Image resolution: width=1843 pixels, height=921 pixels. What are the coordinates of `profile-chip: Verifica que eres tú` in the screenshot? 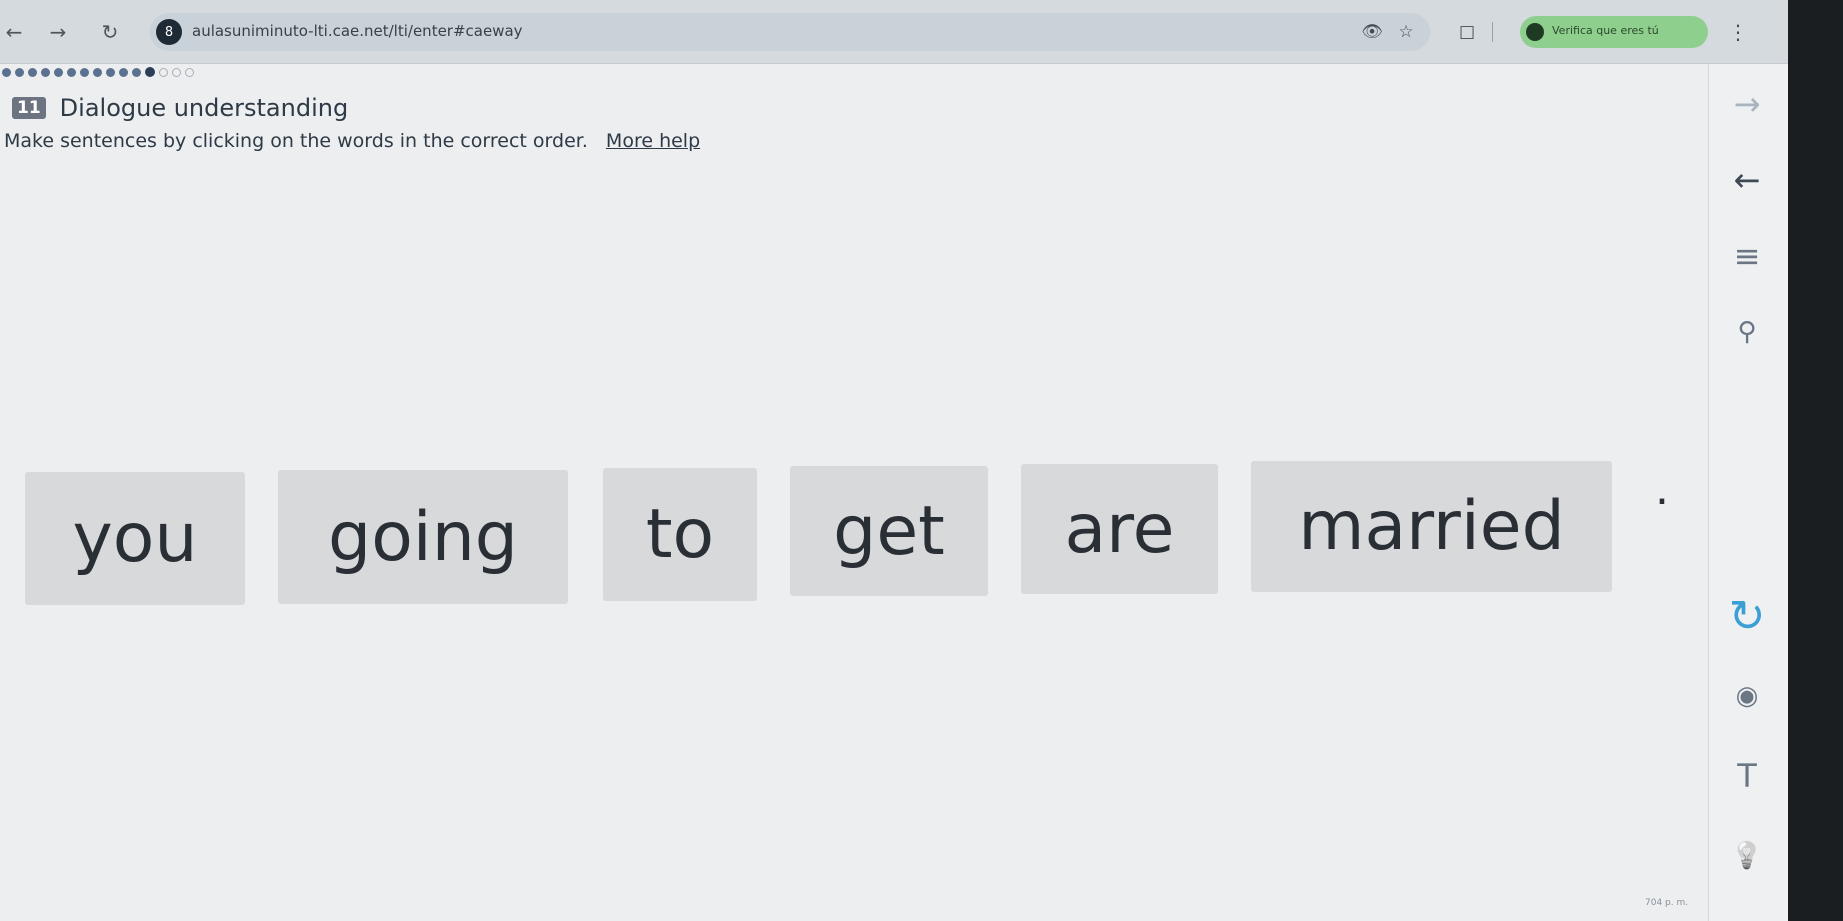 It's located at (1614, 32).